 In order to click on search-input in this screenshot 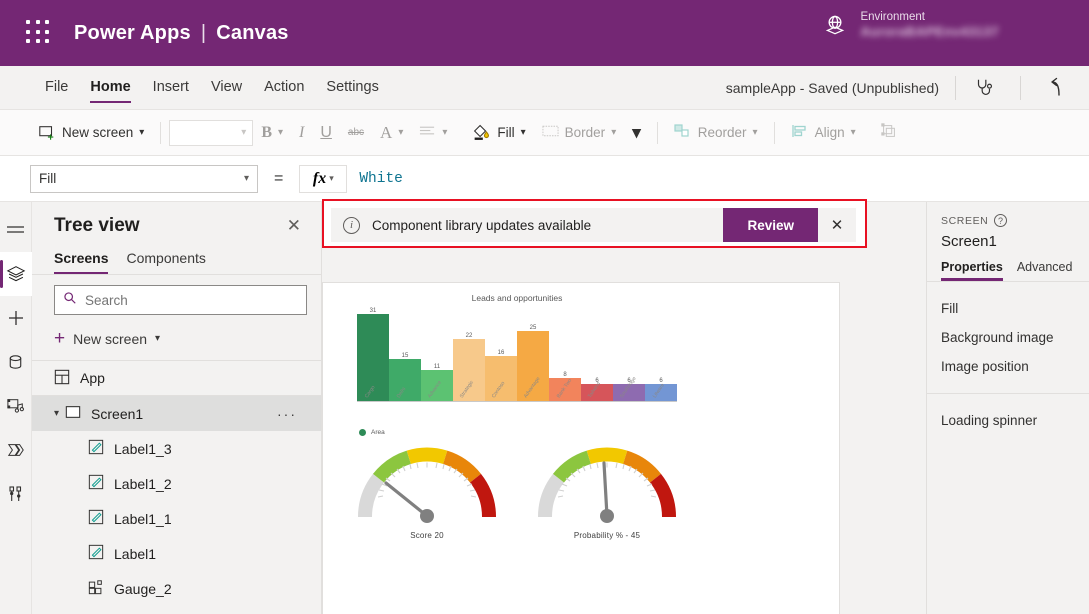, I will do `click(191, 300)`.